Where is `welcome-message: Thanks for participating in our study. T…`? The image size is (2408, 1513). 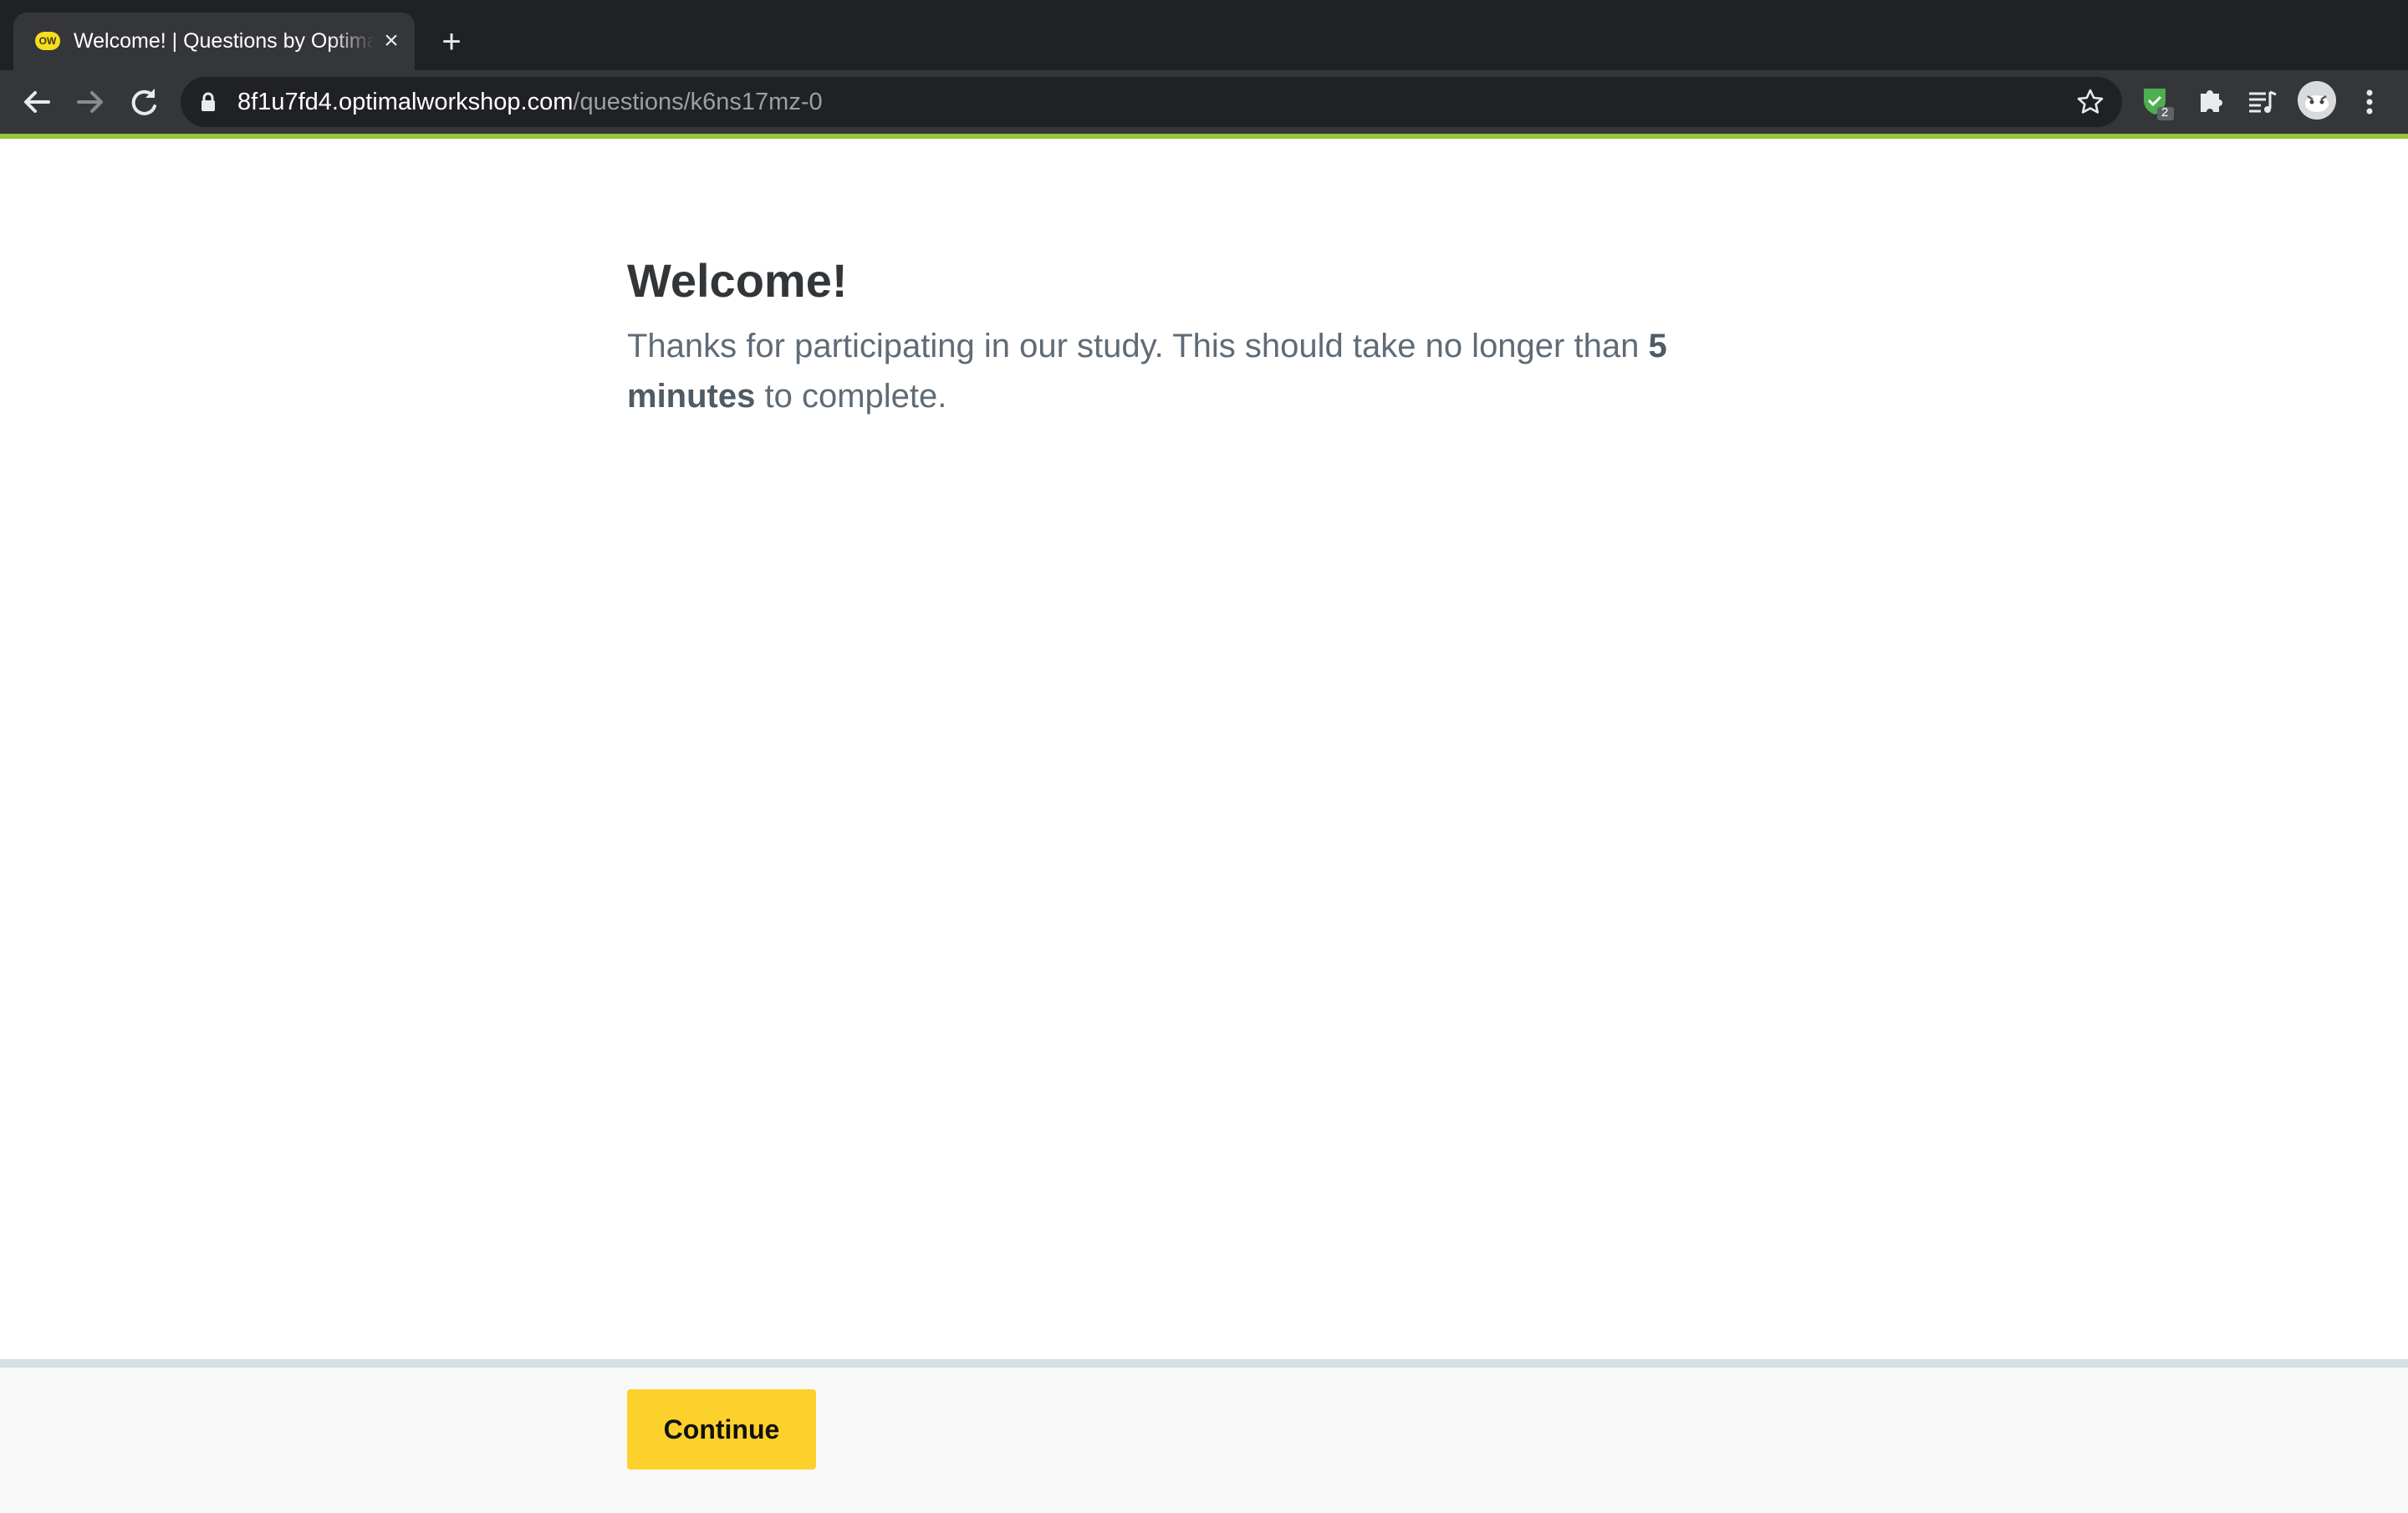
welcome-message: Thanks for participating in our study. T… is located at coordinates (1154, 371).